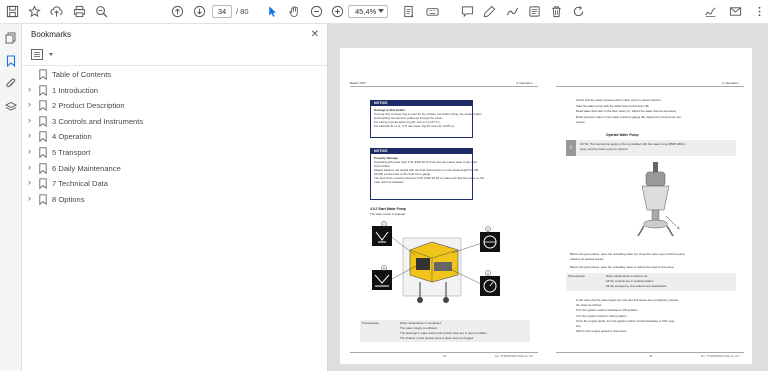  What do you see at coordinates (75, 90) in the screenshot?
I see `bookmark-label: 1 Introduction` at bounding box center [75, 90].